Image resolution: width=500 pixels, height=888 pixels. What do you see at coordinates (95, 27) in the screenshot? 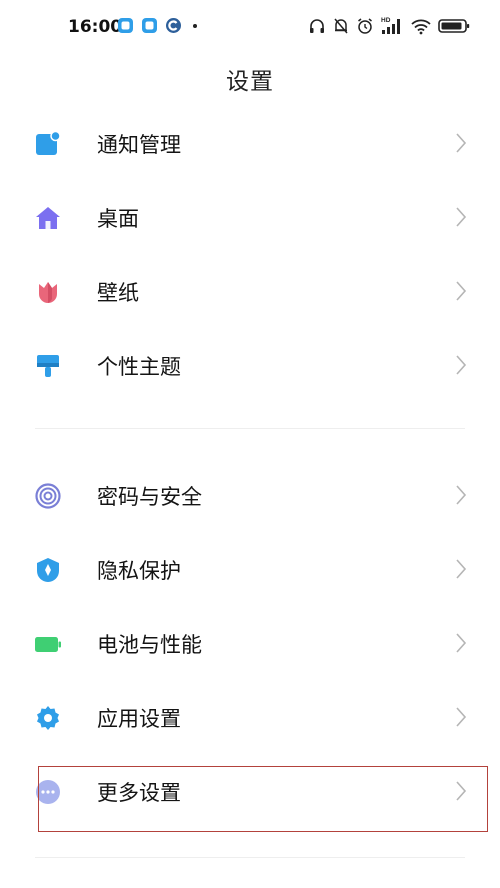
I see `status-time: 16:00` at bounding box center [95, 27].